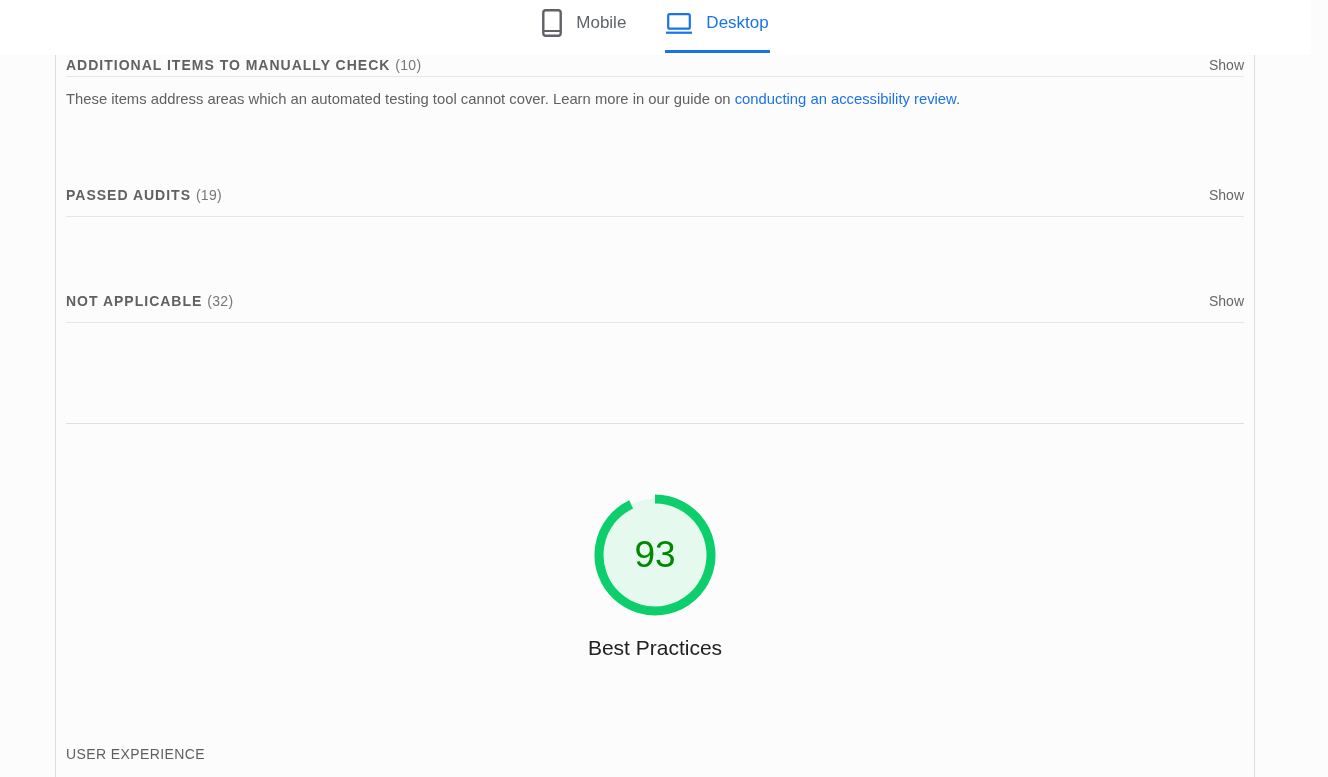 The height and width of the screenshot is (777, 1328). Describe the element at coordinates (552, 23) in the screenshot. I see `phone-icon` at that location.